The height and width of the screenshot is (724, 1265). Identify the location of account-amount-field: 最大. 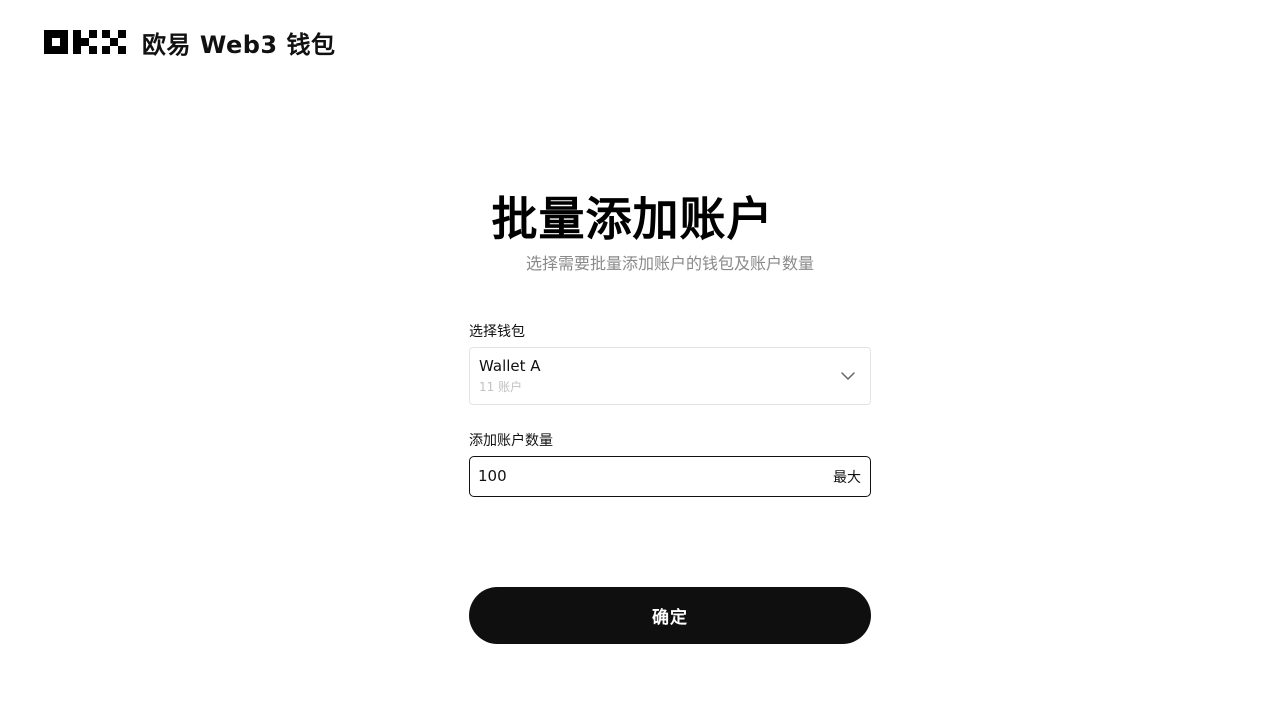
(670, 476).